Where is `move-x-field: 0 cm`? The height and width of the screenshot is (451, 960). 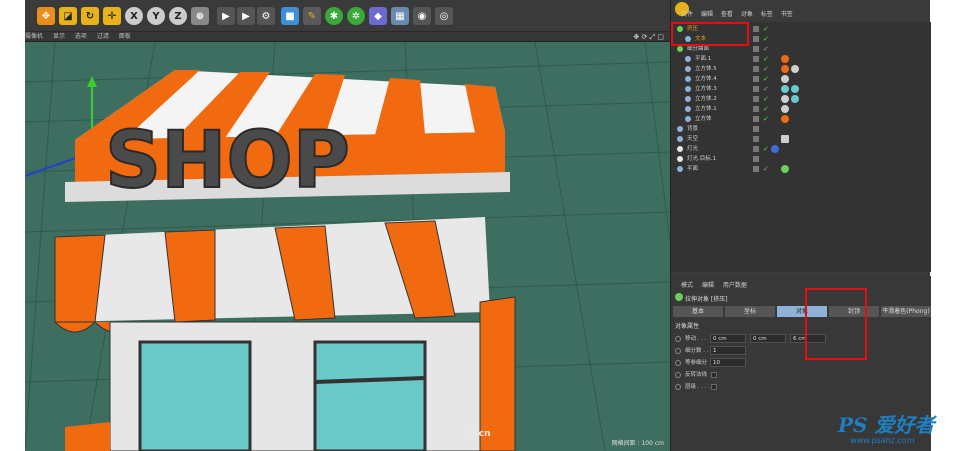
move-x-field: 0 cm is located at coordinates (728, 338).